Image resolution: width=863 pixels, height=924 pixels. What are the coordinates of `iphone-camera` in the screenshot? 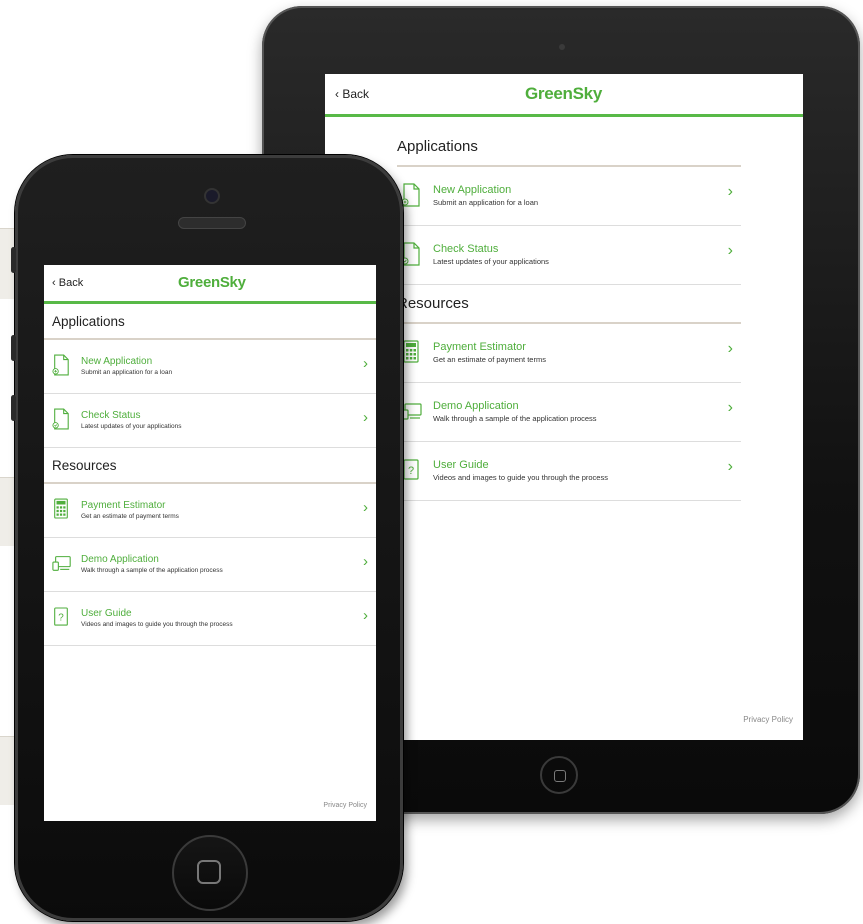 It's located at (212, 196).